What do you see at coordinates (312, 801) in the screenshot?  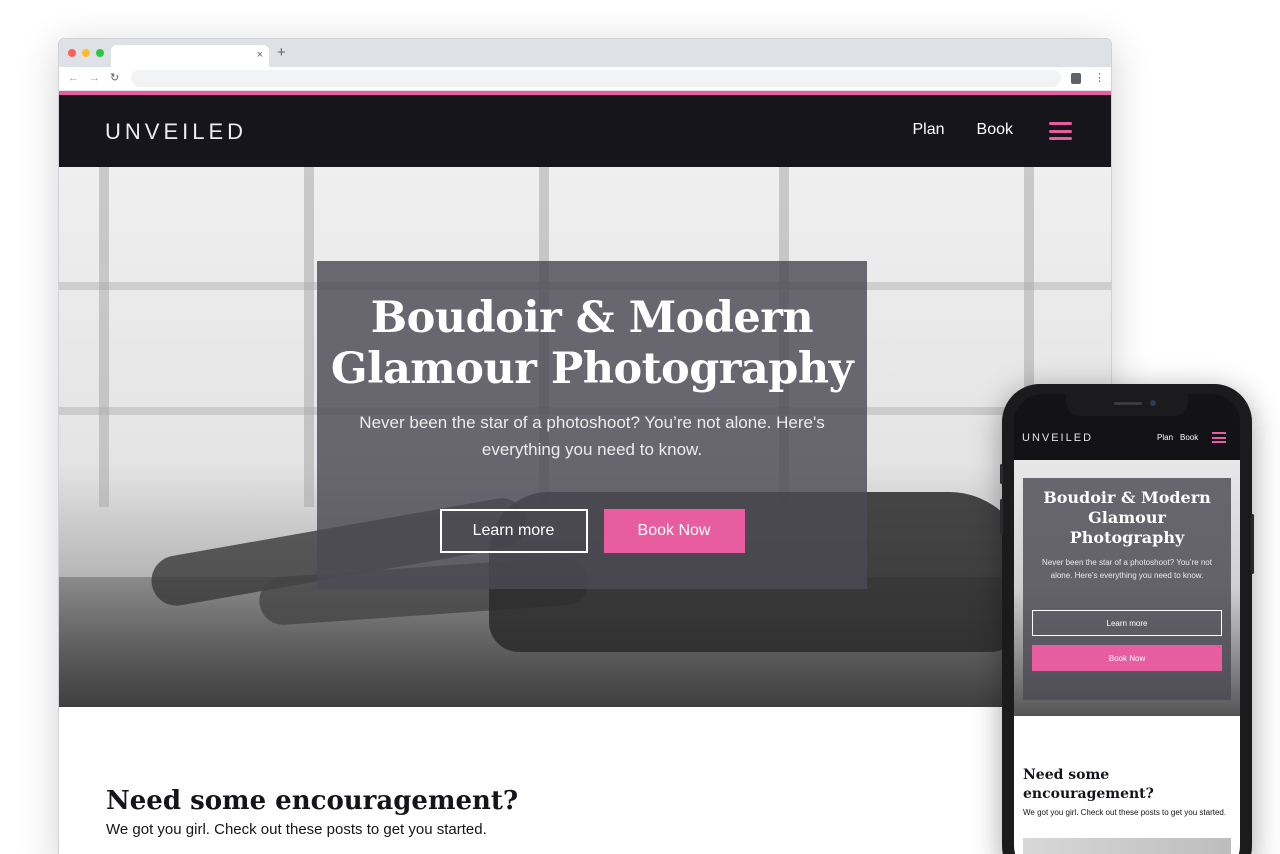 I see `encouragement-heading: Need some encouragement?` at bounding box center [312, 801].